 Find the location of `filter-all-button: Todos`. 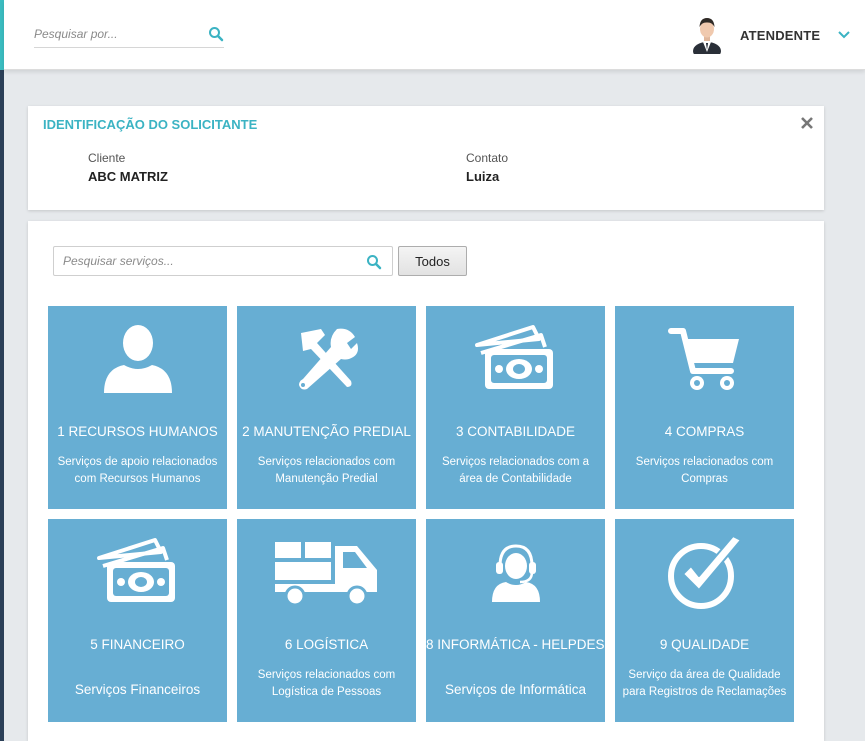

filter-all-button: Todos is located at coordinates (432, 261).